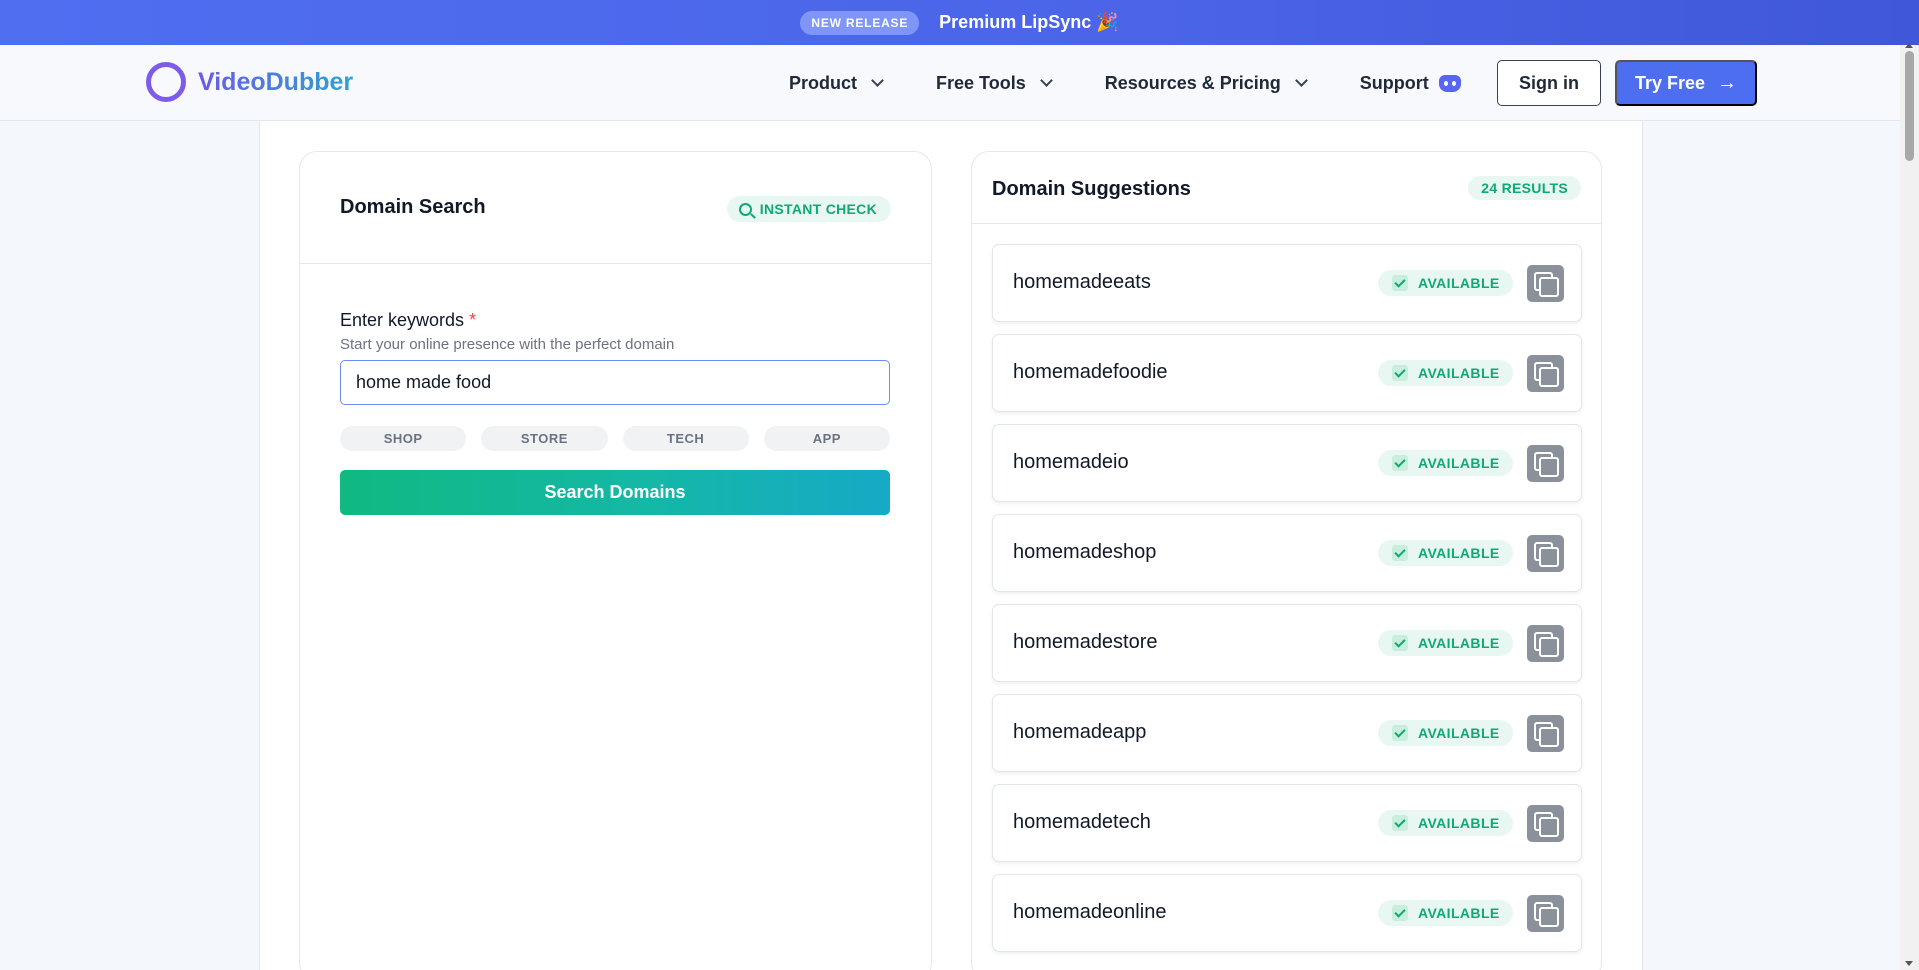  I want to click on new-release-badge: NEW RELEASE, so click(860, 22).